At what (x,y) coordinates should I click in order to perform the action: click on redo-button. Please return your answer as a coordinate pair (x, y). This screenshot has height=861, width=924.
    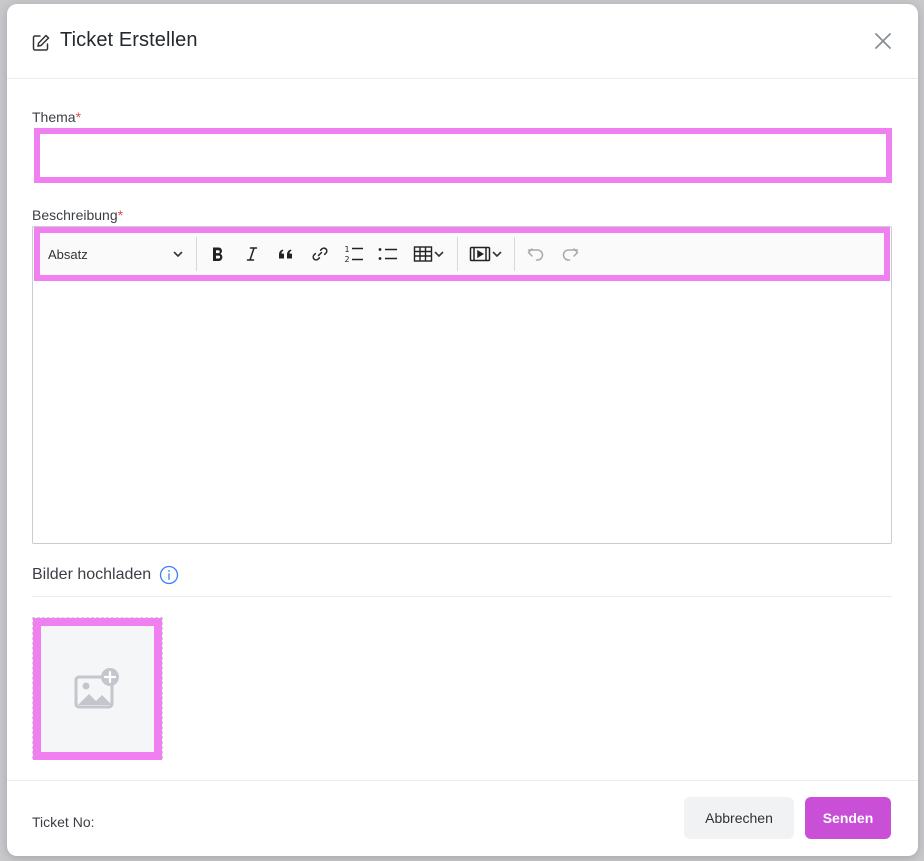
    Looking at the image, I should click on (570, 254).